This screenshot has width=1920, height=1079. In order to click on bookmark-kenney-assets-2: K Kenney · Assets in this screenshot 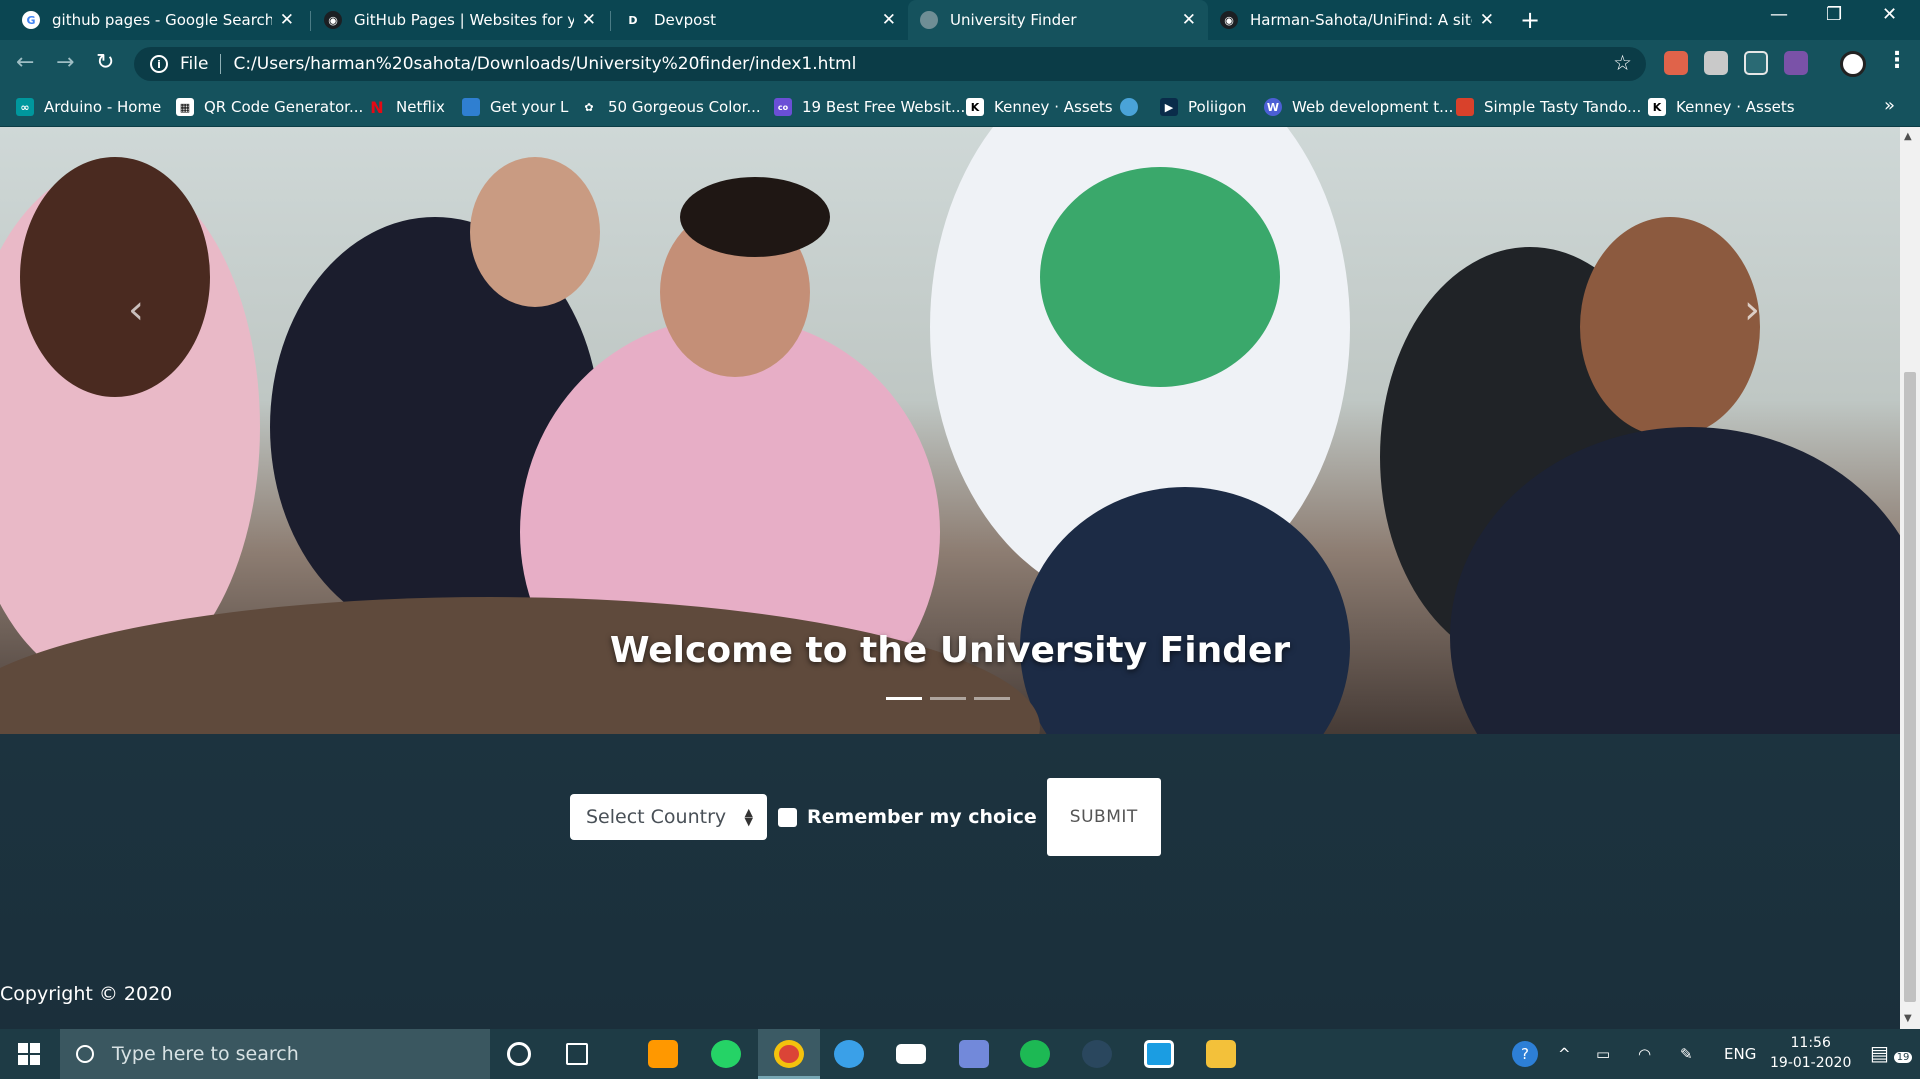, I will do `click(1721, 107)`.